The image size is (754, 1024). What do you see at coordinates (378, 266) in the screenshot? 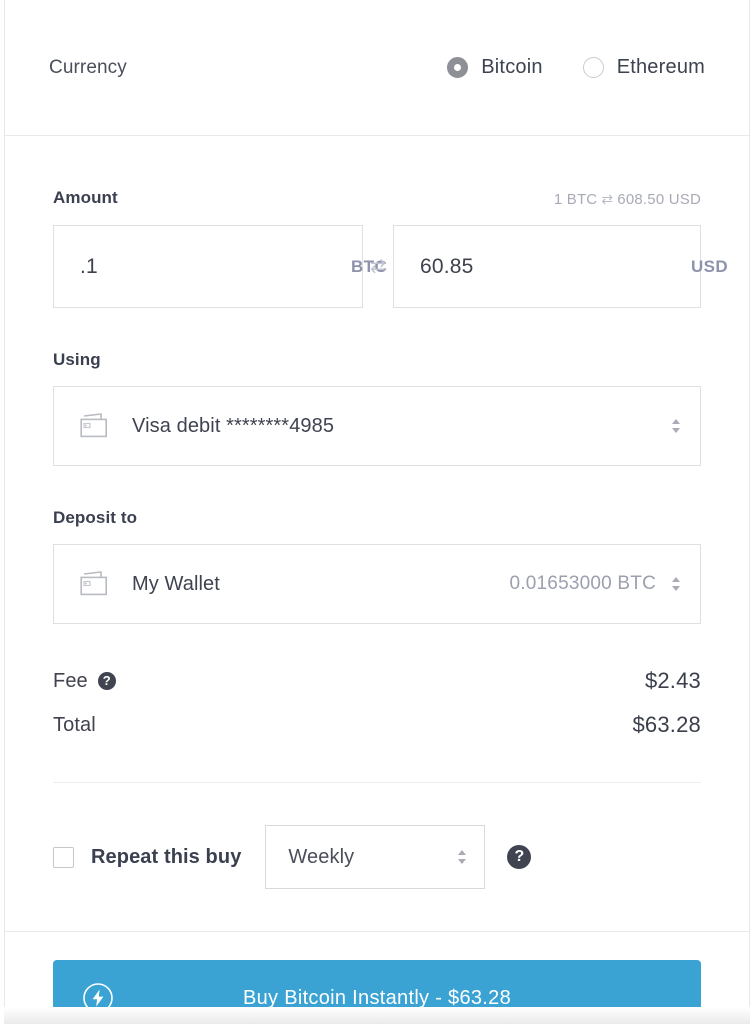
I see `amount-swap-icon: ⇄` at bounding box center [378, 266].